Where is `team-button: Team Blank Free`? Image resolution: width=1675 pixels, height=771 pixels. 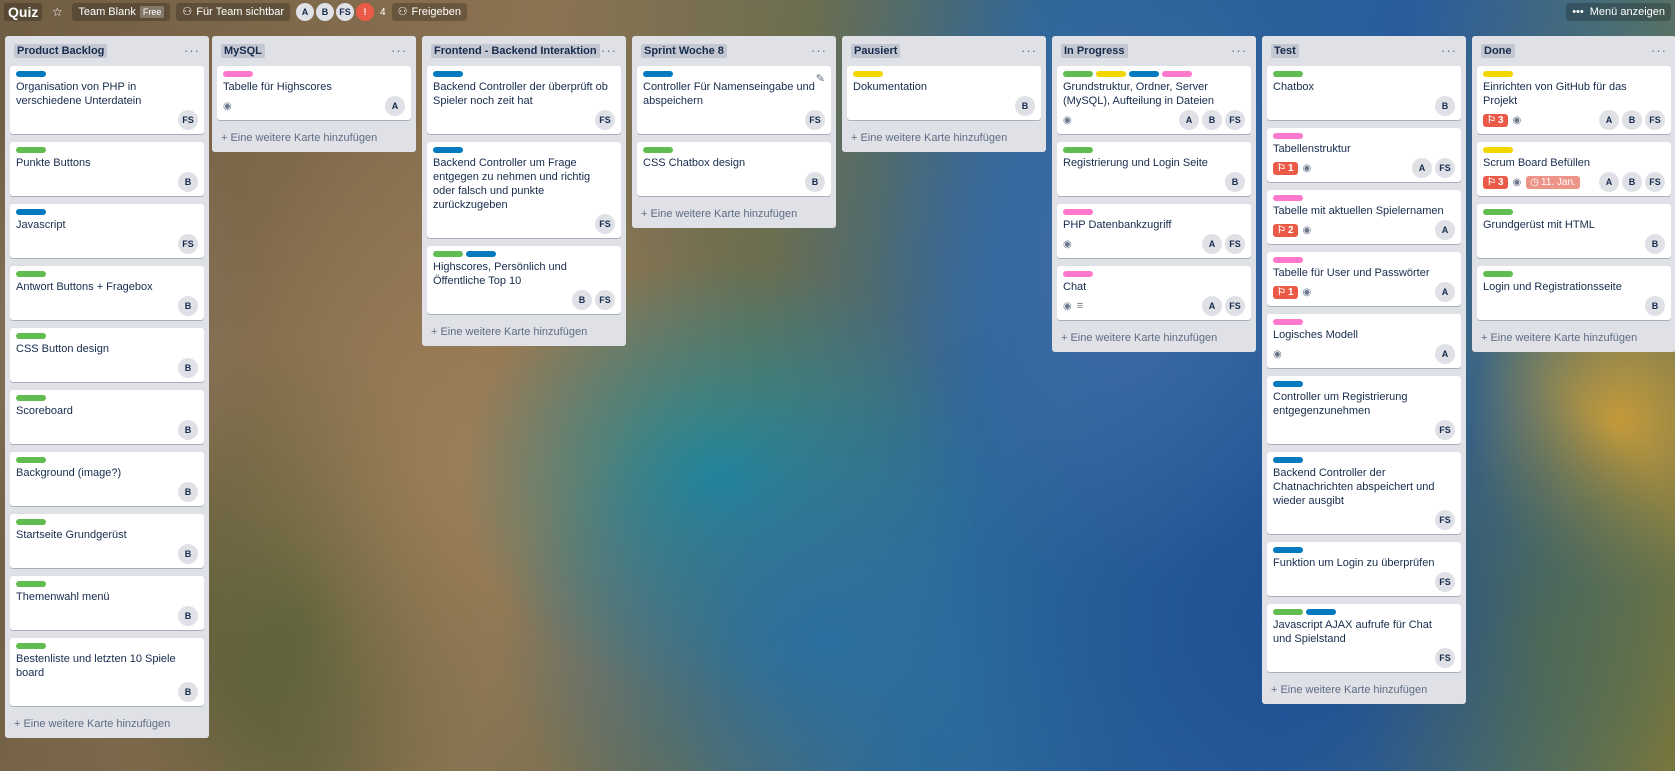
team-button: Team Blank Free is located at coordinates (121, 12).